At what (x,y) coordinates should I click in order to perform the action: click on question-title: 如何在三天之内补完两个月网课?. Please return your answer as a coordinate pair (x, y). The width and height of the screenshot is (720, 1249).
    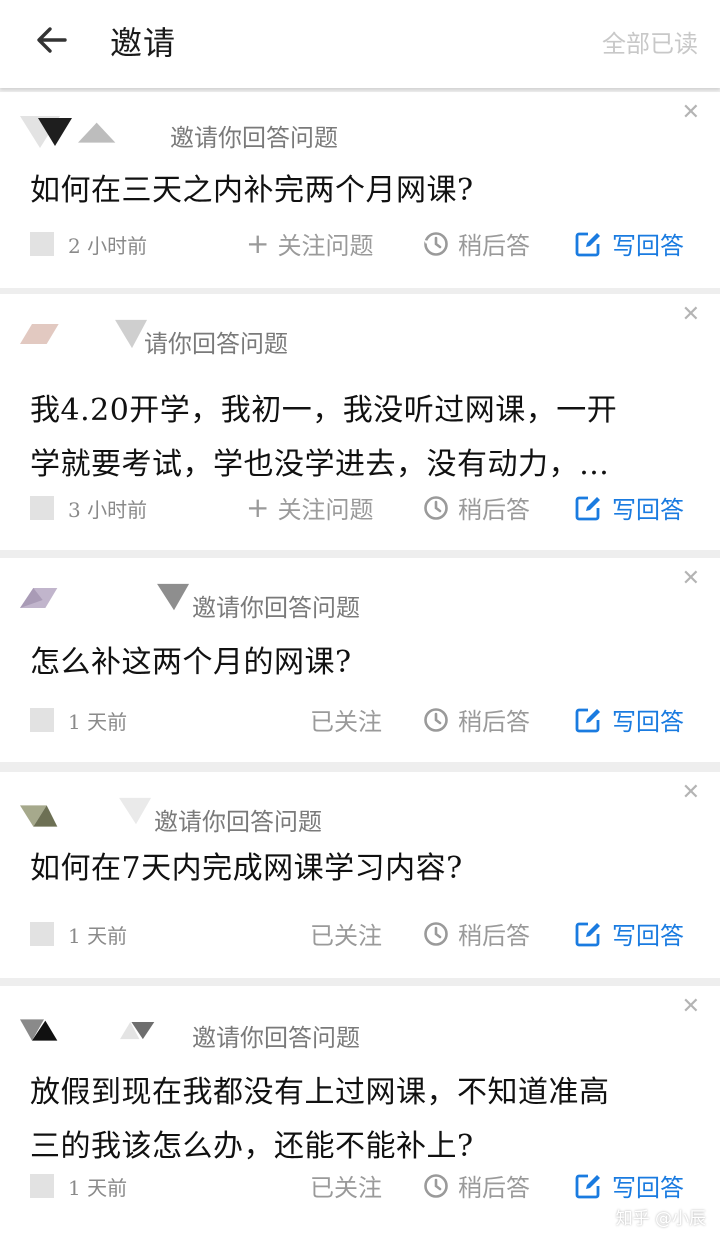
    Looking at the image, I should click on (252, 191).